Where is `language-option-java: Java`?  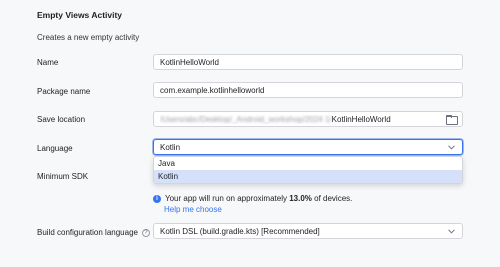
language-option-java: Java is located at coordinates (308, 163).